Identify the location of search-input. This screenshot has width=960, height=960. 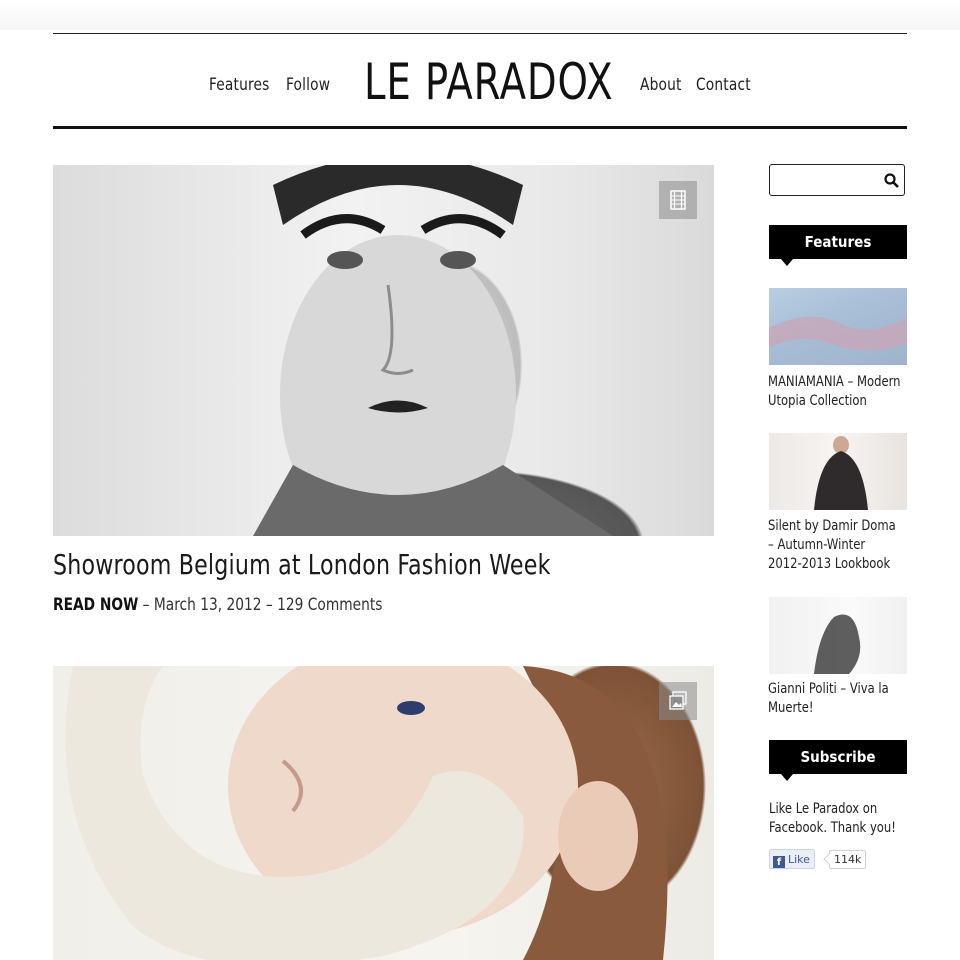
(830, 181).